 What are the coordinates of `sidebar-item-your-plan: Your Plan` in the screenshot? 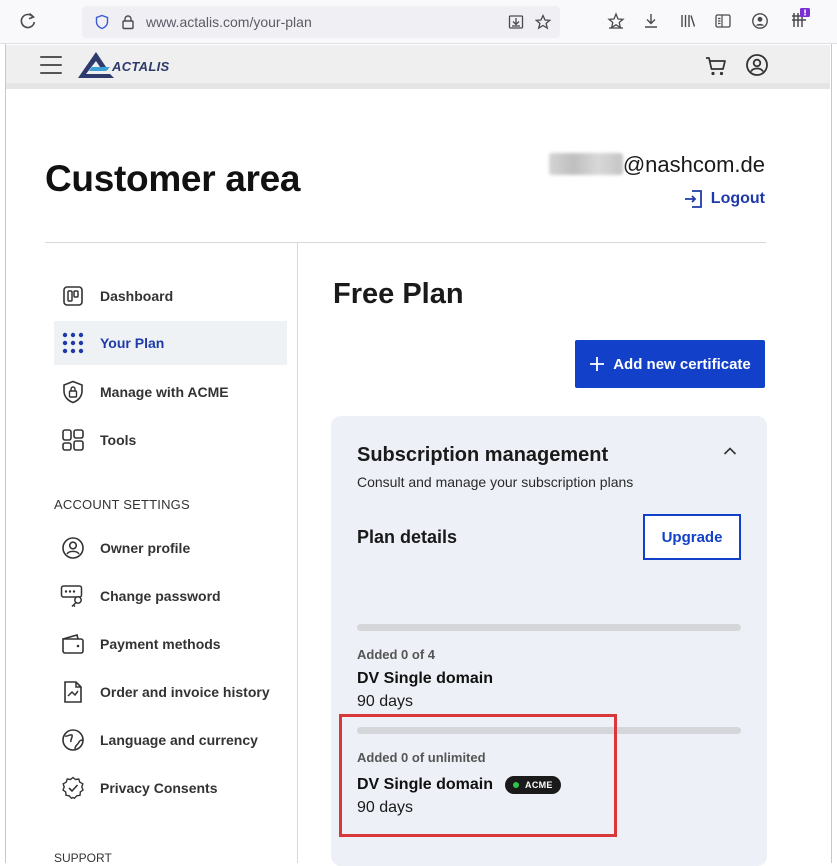 It's located at (170, 343).